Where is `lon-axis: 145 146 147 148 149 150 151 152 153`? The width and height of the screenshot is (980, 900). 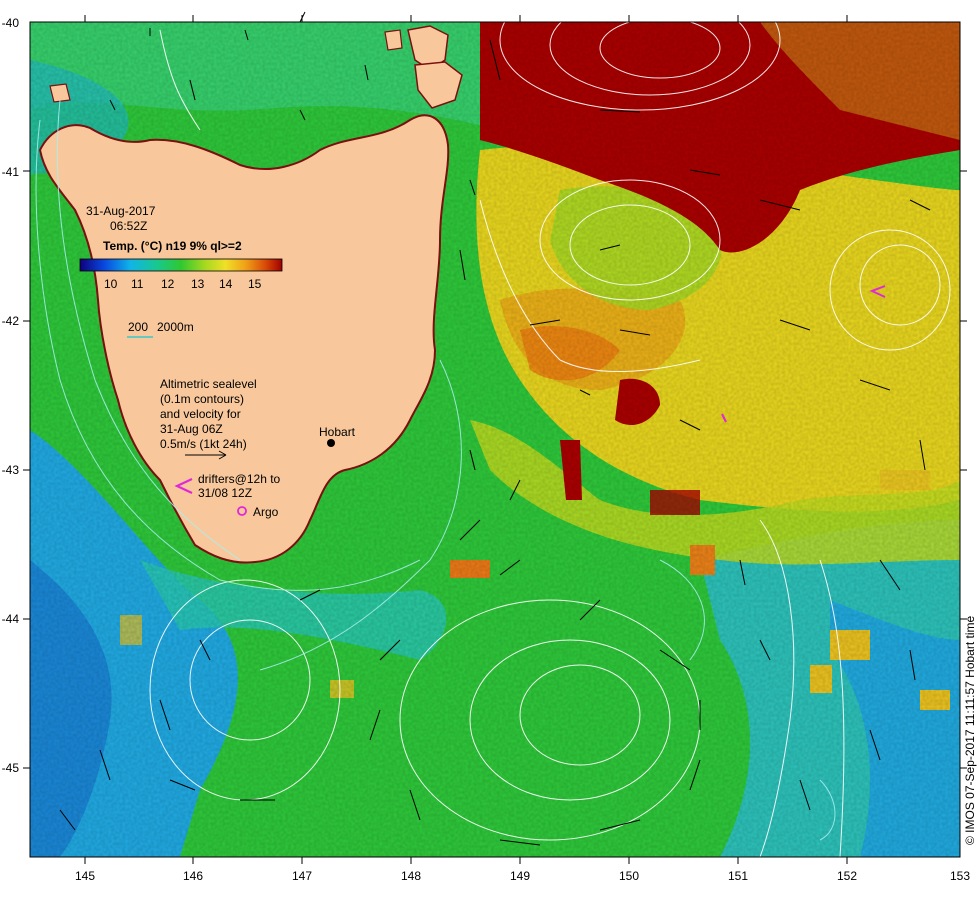
lon-axis: 145 146 147 148 149 150 151 152 153 is located at coordinates (522, 876).